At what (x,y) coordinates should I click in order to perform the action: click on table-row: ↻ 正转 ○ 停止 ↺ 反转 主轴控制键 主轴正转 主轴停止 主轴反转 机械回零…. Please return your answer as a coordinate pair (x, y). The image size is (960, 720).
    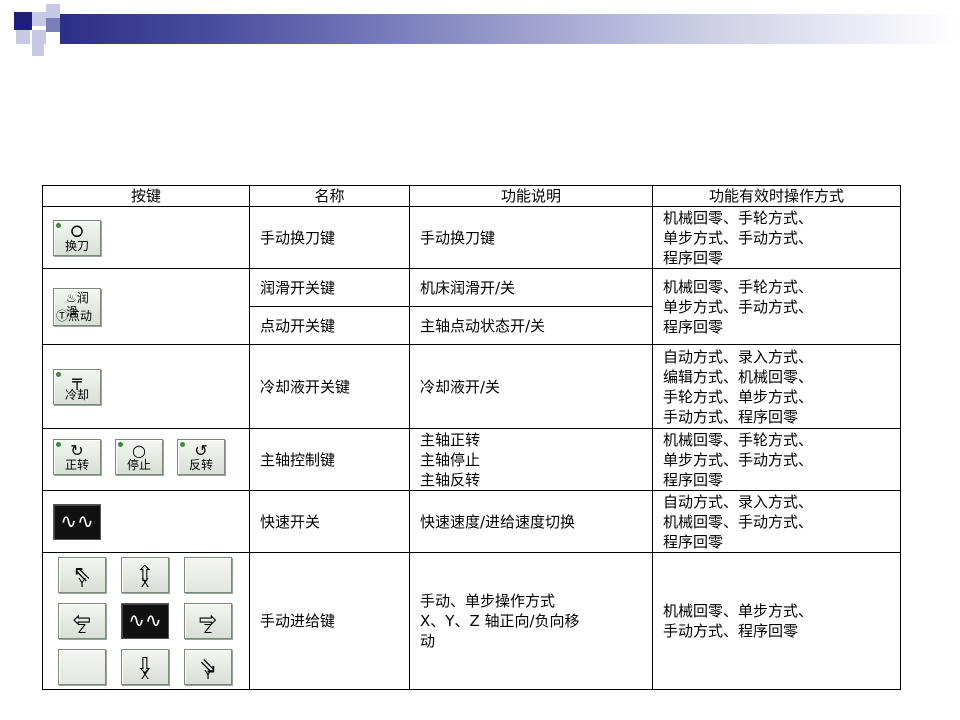
    Looking at the image, I should click on (471, 459).